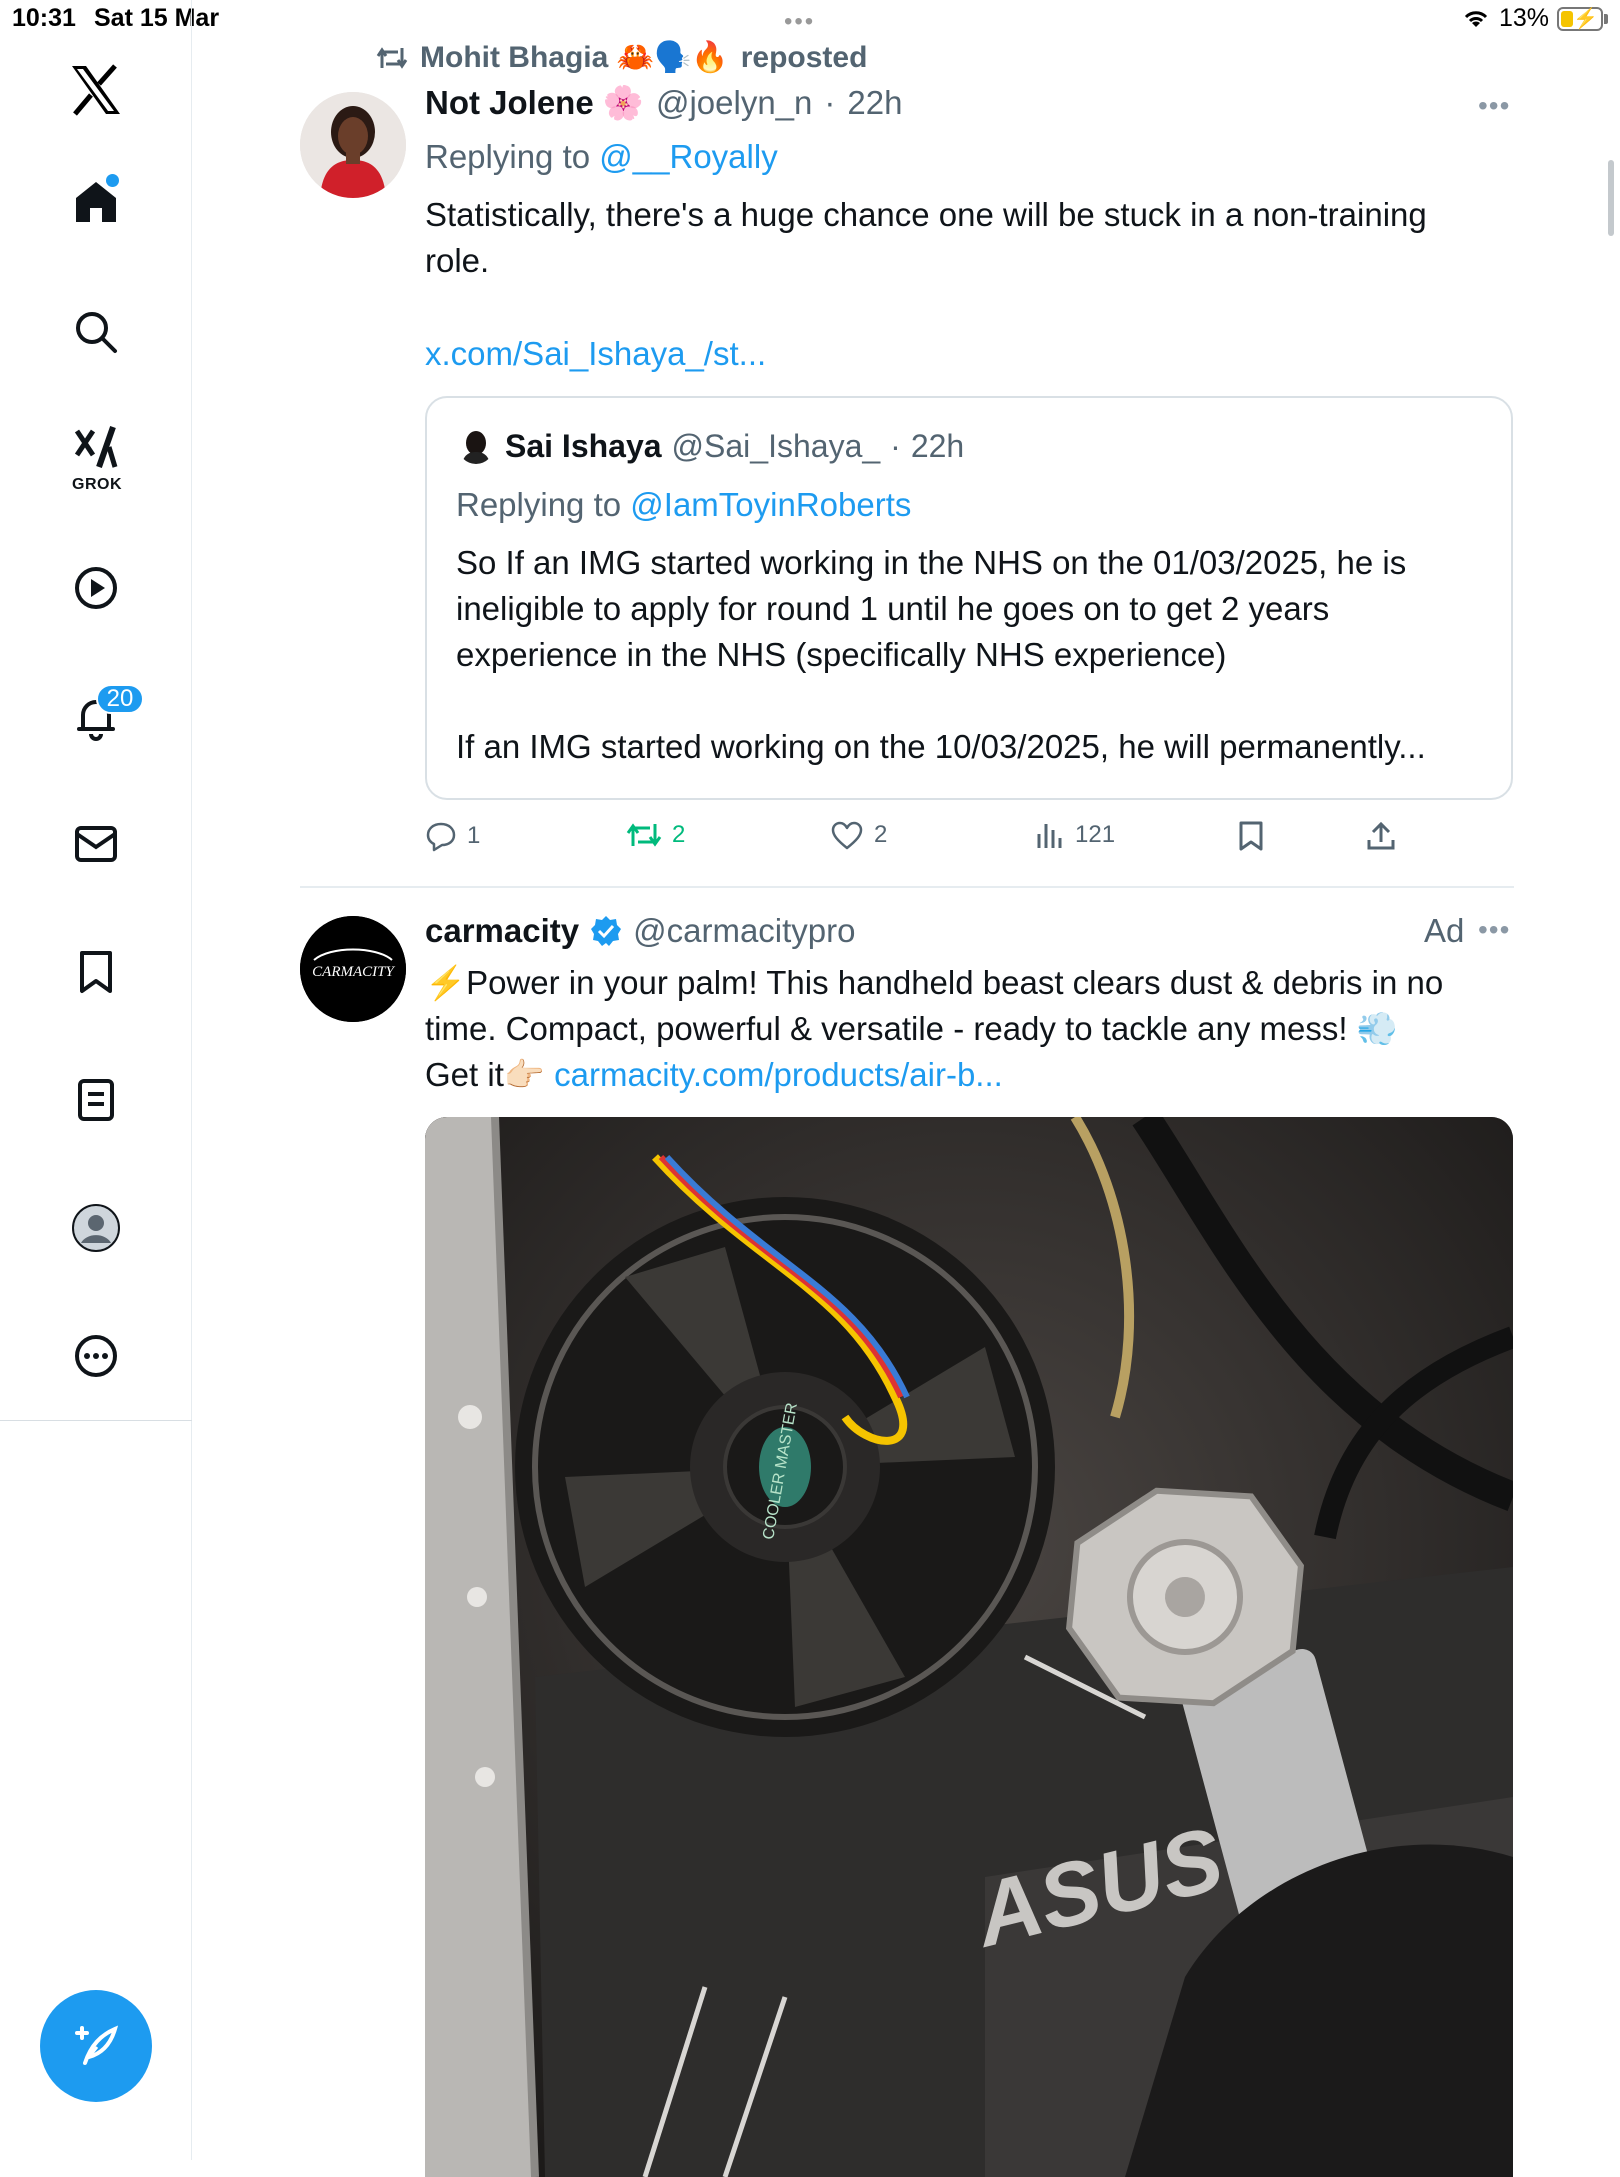  What do you see at coordinates (96, 1420) in the screenshot?
I see `sidebar-divider` at bounding box center [96, 1420].